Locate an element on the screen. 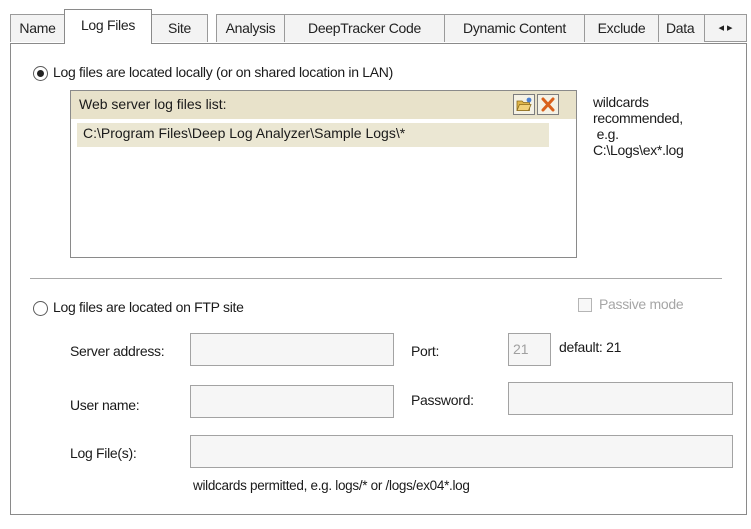  log-files-label: Log File(s): is located at coordinates (103, 453).